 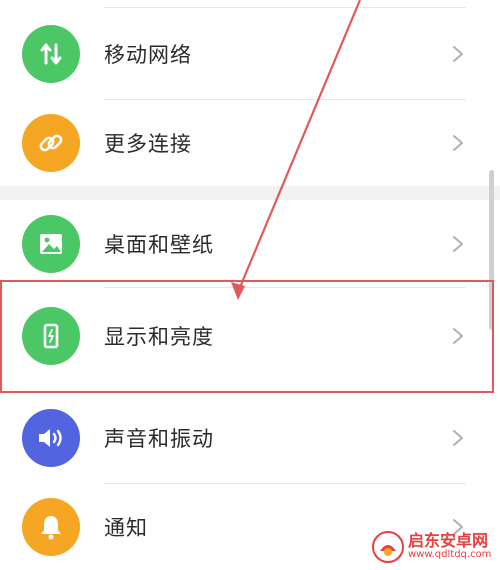 I want to click on phone-display-icon, so click(x=51, y=336).